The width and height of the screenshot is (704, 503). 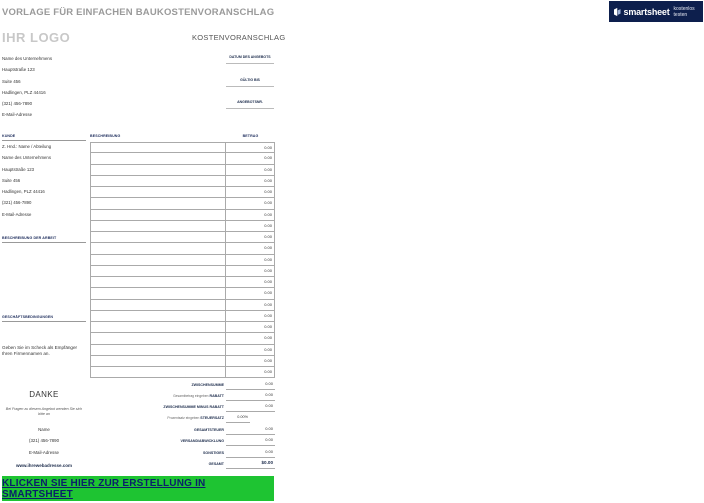 I want to click on brand-name: smartsheet, so click(x=646, y=11).